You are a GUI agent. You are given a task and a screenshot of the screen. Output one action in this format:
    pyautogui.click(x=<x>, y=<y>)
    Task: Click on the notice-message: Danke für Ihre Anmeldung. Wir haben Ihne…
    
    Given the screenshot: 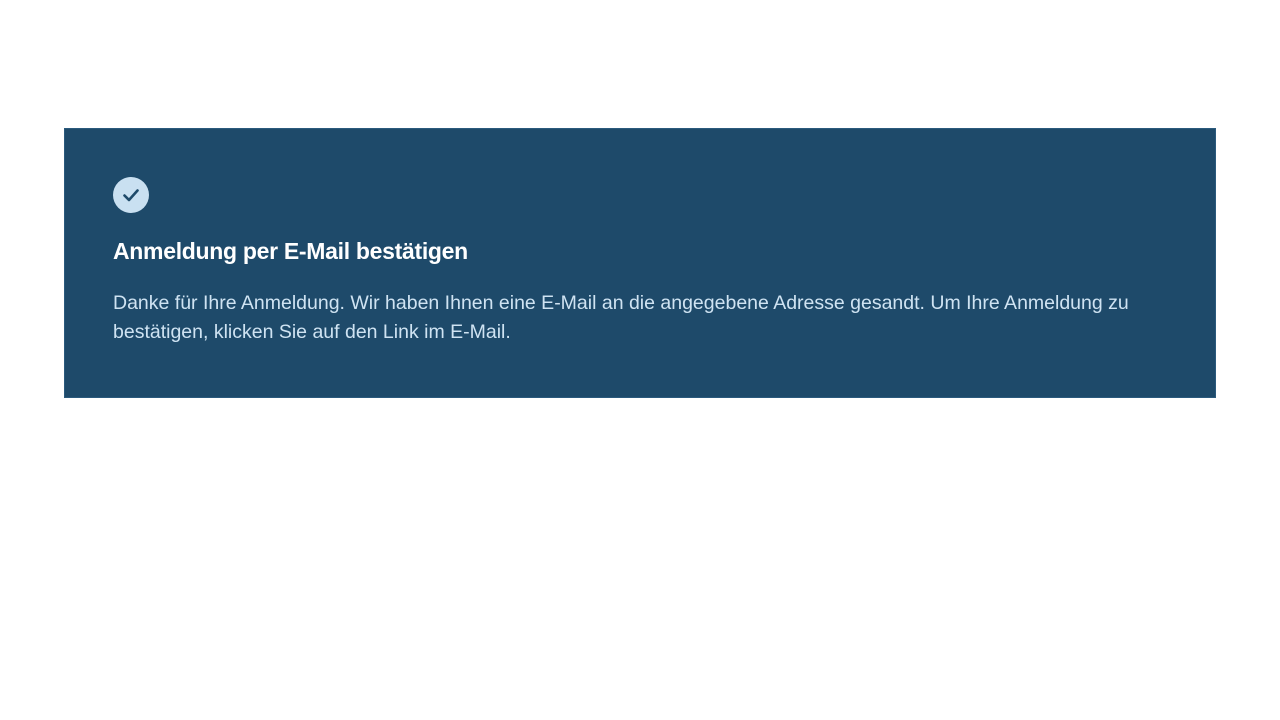 What is the action you would take?
    pyautogui.click(x=621, y=317)
    